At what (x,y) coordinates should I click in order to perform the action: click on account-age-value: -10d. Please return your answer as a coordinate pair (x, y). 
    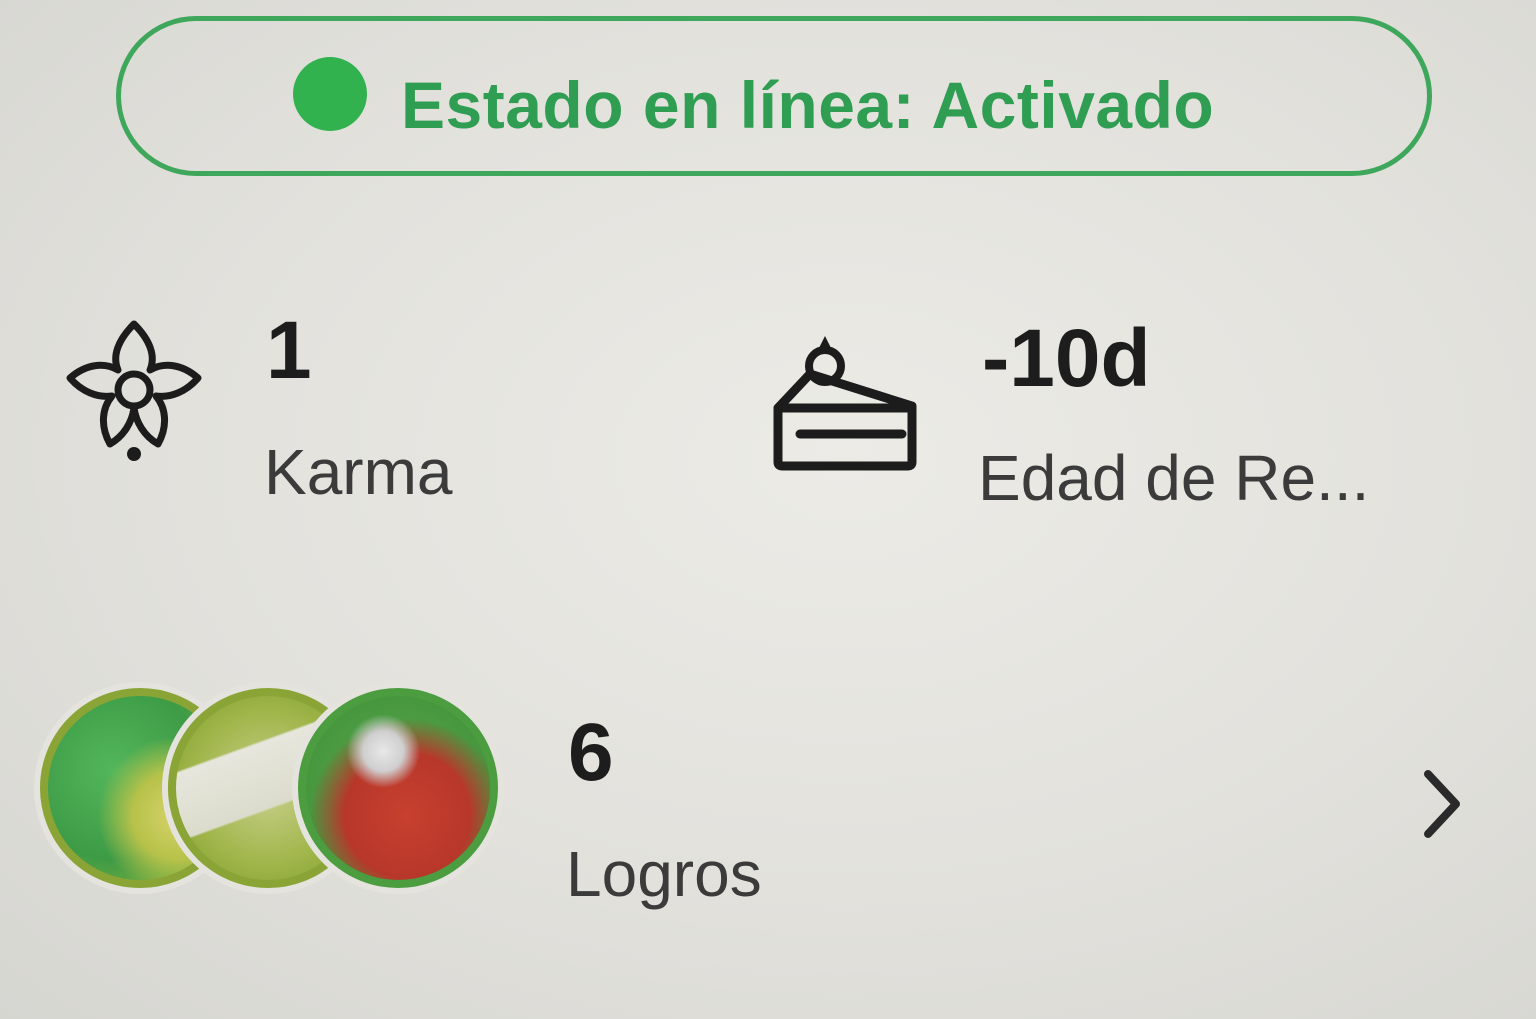
    Looking at the image, I should click on (1066, 358).